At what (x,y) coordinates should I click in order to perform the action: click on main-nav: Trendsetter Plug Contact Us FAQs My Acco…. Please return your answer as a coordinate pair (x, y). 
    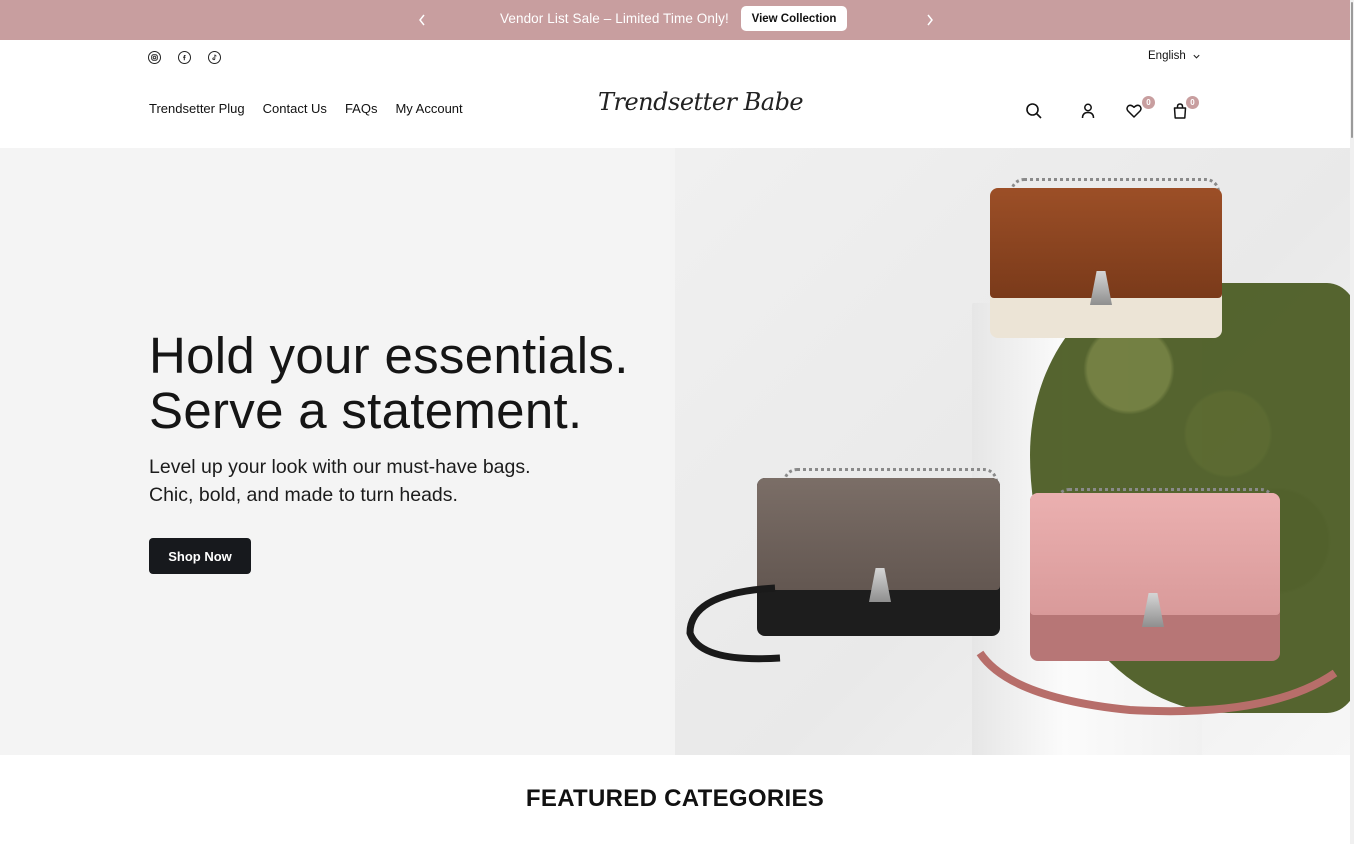
    Looking at the image, I should click on (306, 108).